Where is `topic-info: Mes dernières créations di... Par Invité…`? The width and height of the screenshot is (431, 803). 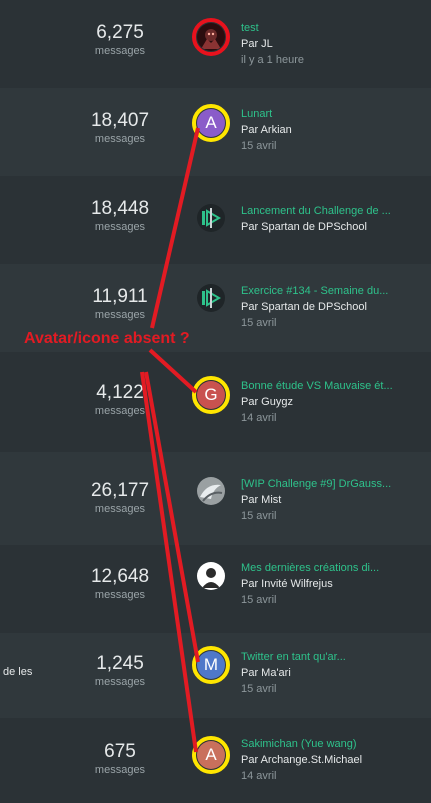 topic-info: Mes dernières créations di... Par Invité… is located at coordinates (331, 584).